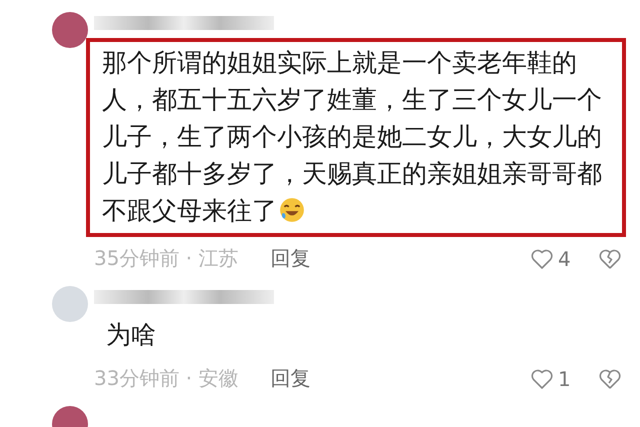  Describe the element at coordinates (166, 258) in the screenshot. I see `comment-time-location: 35分钟前 · 江苏` at that location.